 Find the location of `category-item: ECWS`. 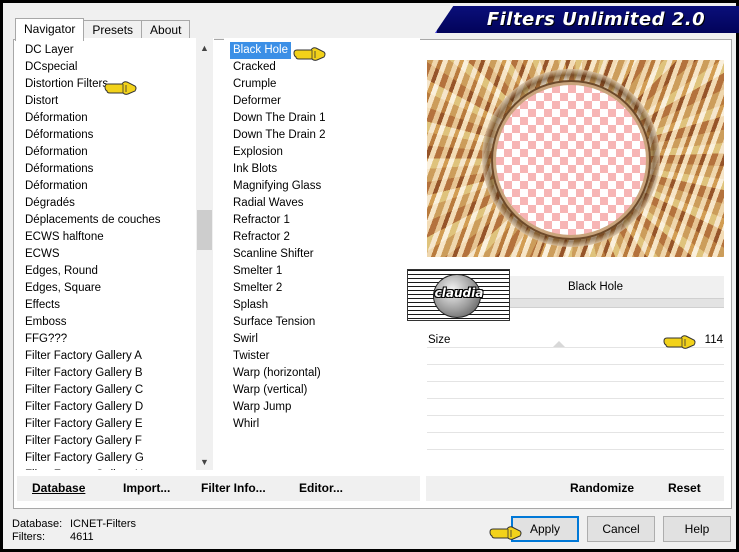

category-item: ECWS is located at coordinates (42, 254).